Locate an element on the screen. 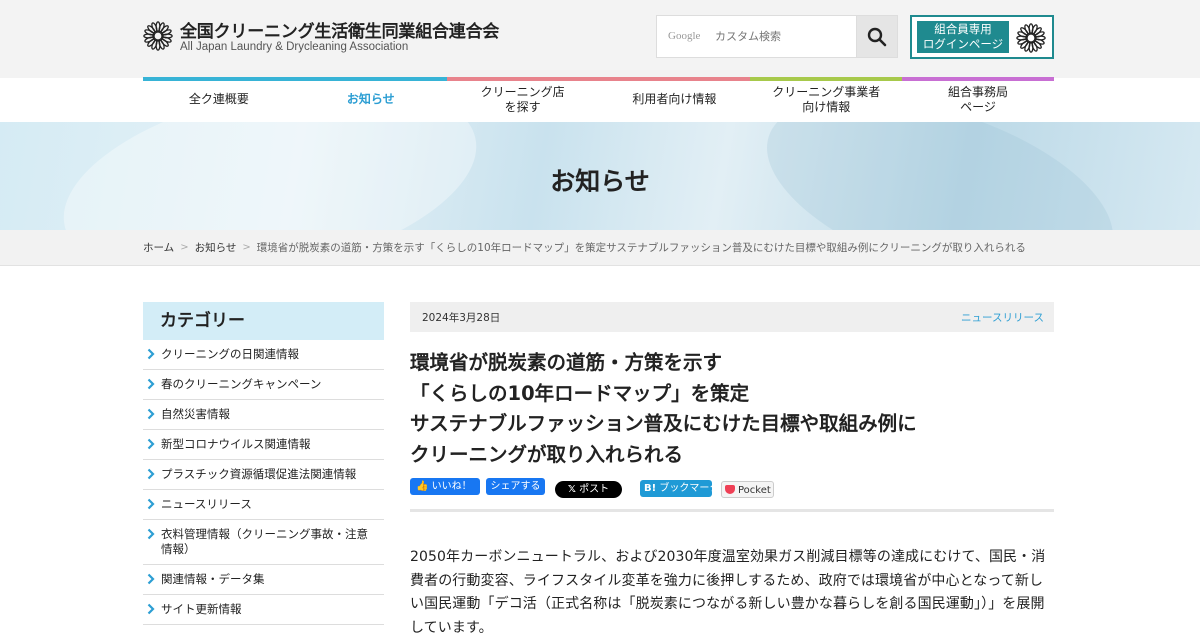  sidebar-item-label: クリーニングの日関連情報 is located at coordinates (230, 354).